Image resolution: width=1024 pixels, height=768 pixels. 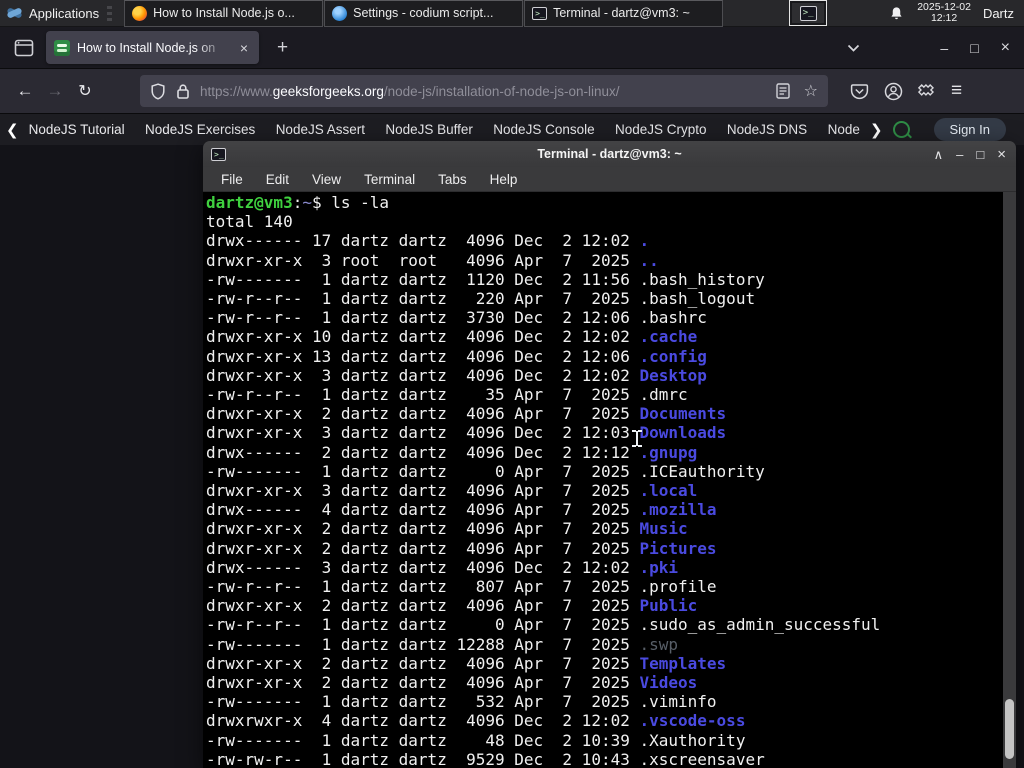 I want to click on bookmark-star-icon: ☆, so click(x=811, y=91).